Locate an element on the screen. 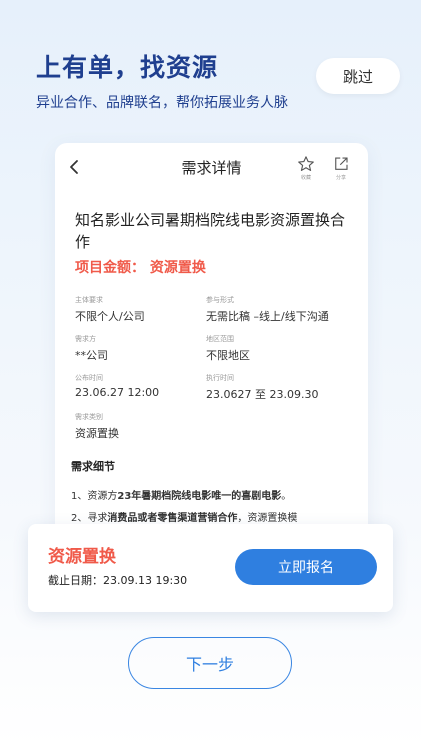 The height and width of the screenshot is (748, 421). field-value: 资源置换 is located at coordinates (97, 433).